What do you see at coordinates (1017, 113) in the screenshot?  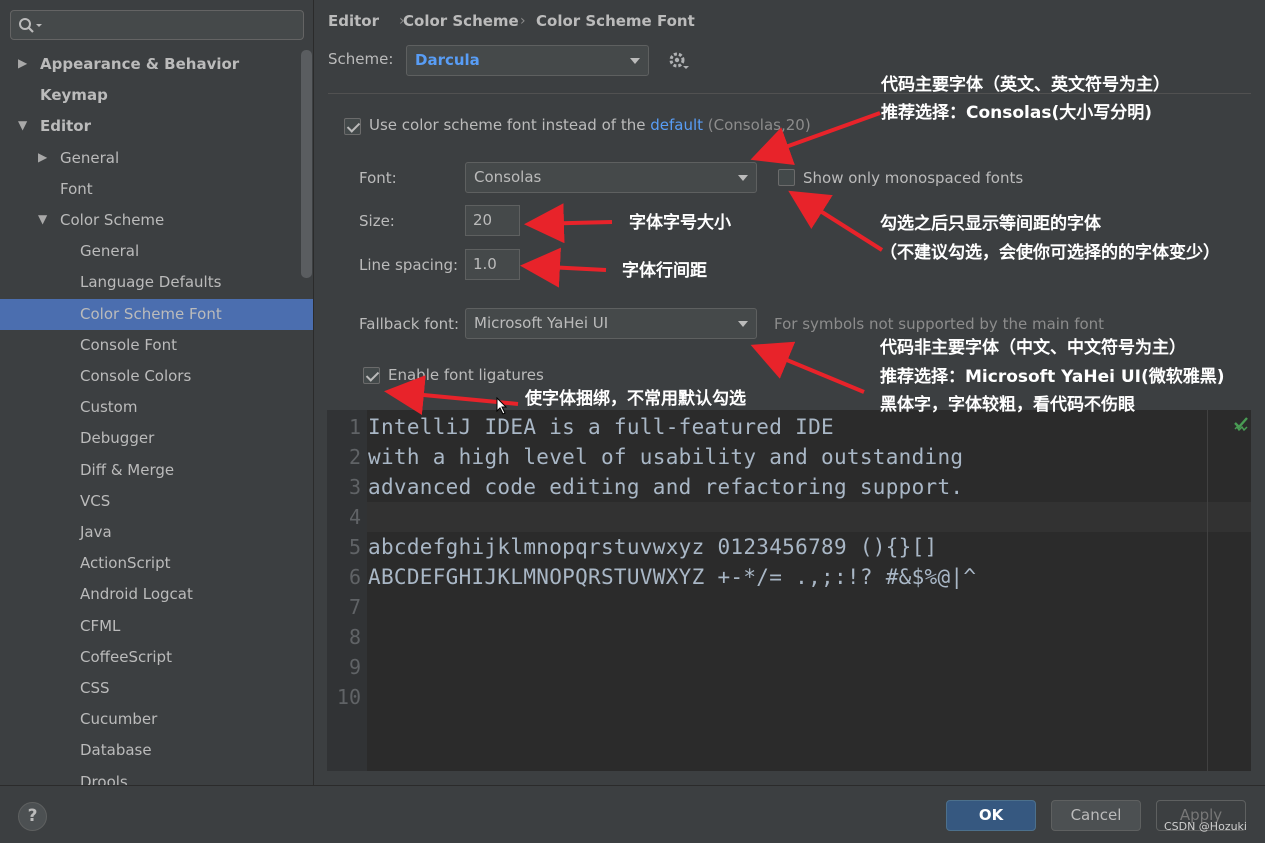 I see `annotation-main-font-2: 推荐选择：Consolas(大小写分明)` at bounding box center [1017, 113].